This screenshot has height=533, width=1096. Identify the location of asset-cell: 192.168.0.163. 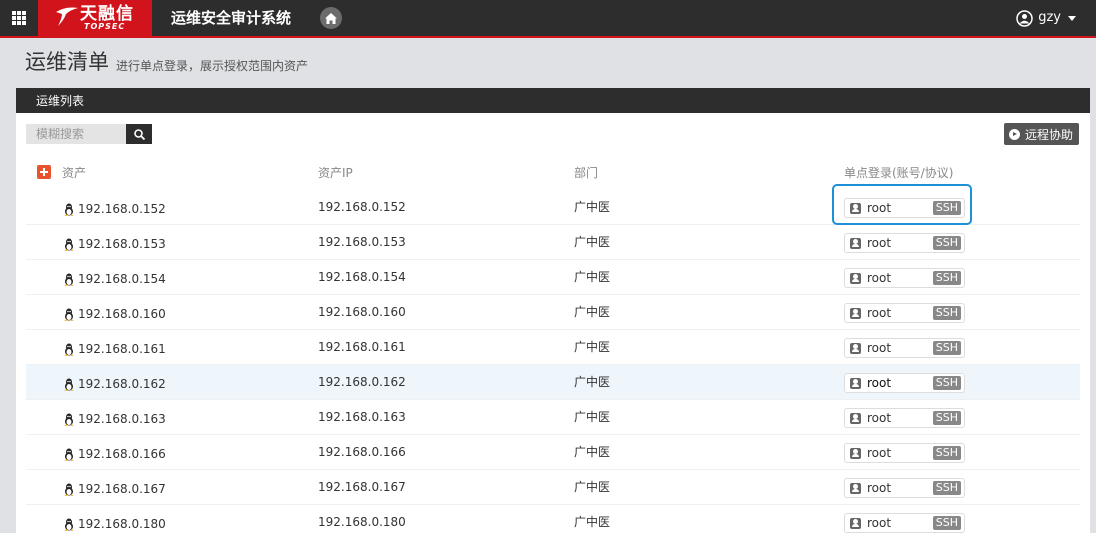
(114, 419).